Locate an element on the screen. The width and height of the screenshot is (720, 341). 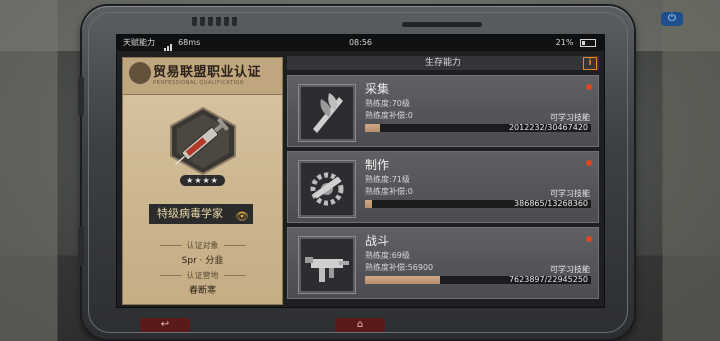
certificate-header: 贸易联盟职业认证 PROFESSIONAL QUALIFICATION is located at coordinates (202, 76).